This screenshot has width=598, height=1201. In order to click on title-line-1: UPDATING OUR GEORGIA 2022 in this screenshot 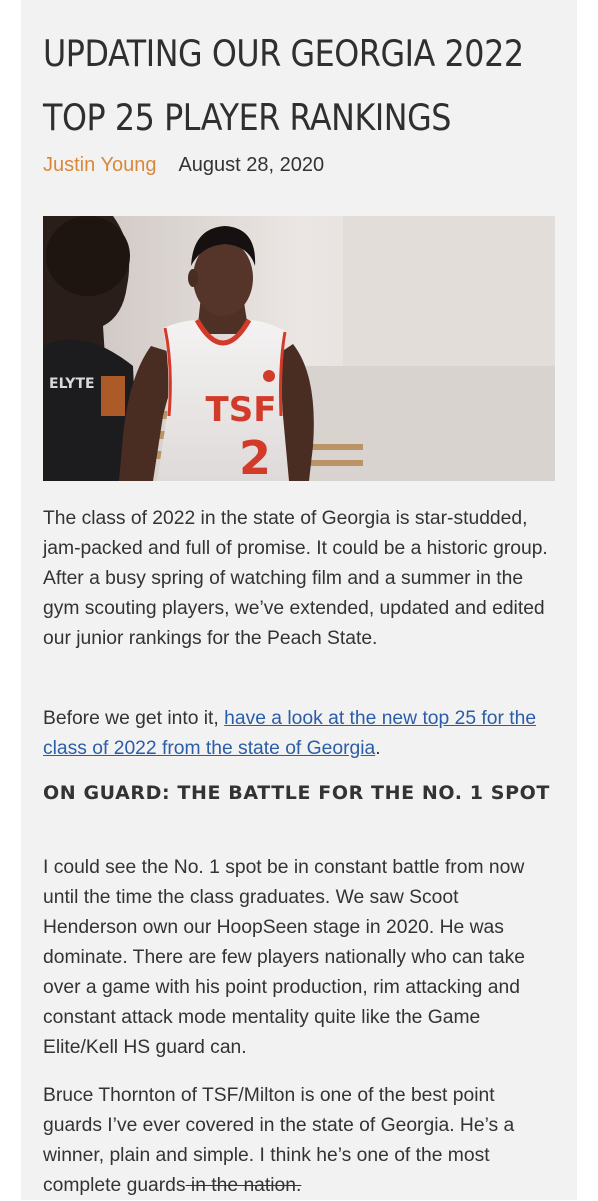, I will do `click(283, 53)`.